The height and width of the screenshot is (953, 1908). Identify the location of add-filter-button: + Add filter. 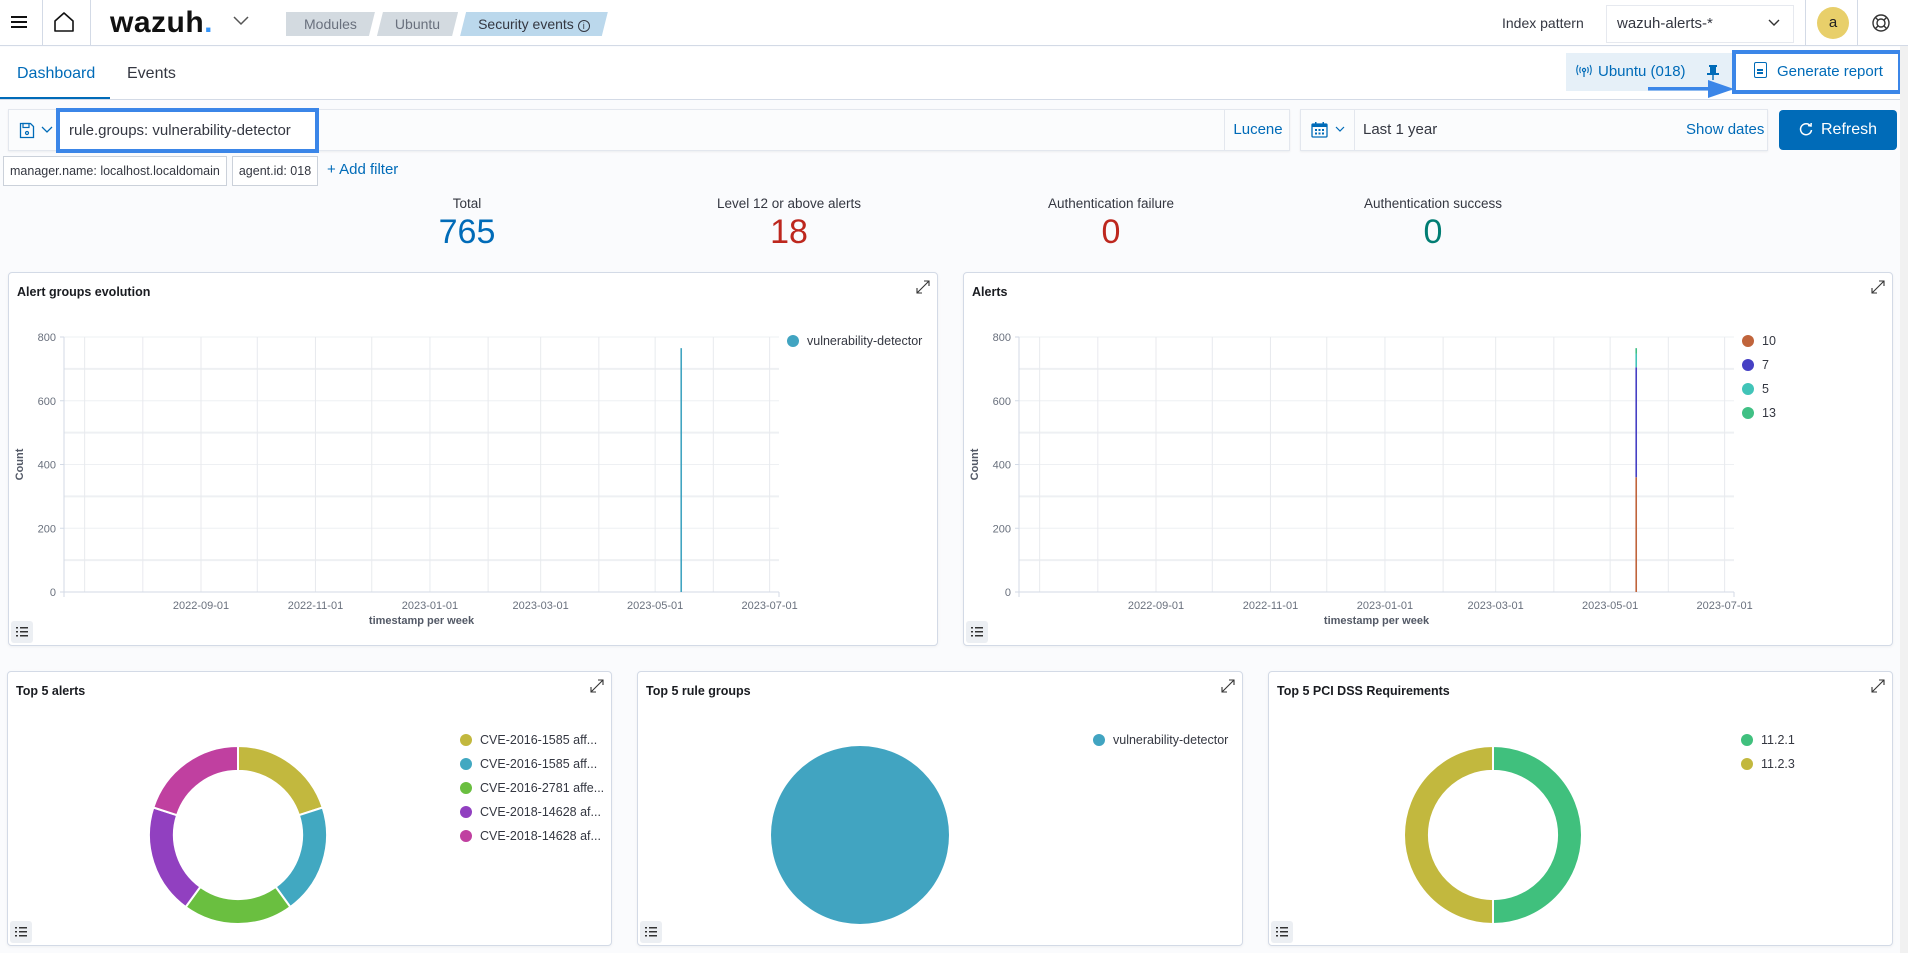
(362, 169).